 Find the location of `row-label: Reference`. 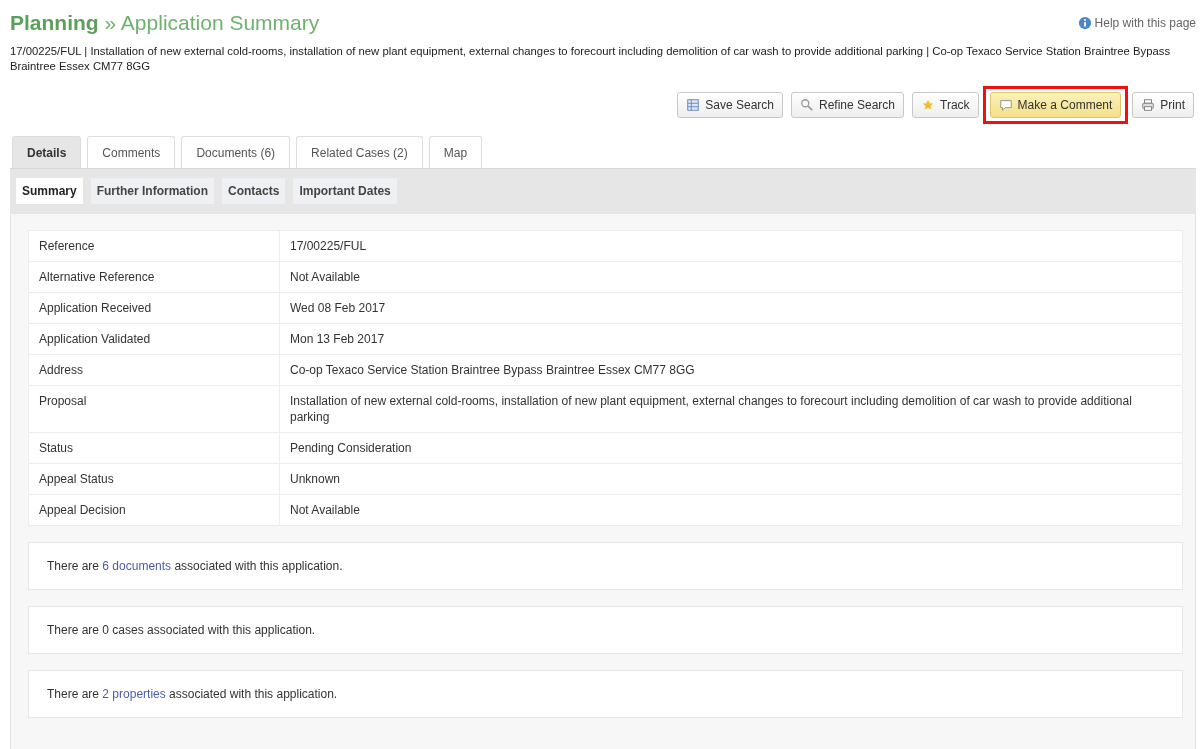

row-label: Reference is located at coordinates (154, 246).